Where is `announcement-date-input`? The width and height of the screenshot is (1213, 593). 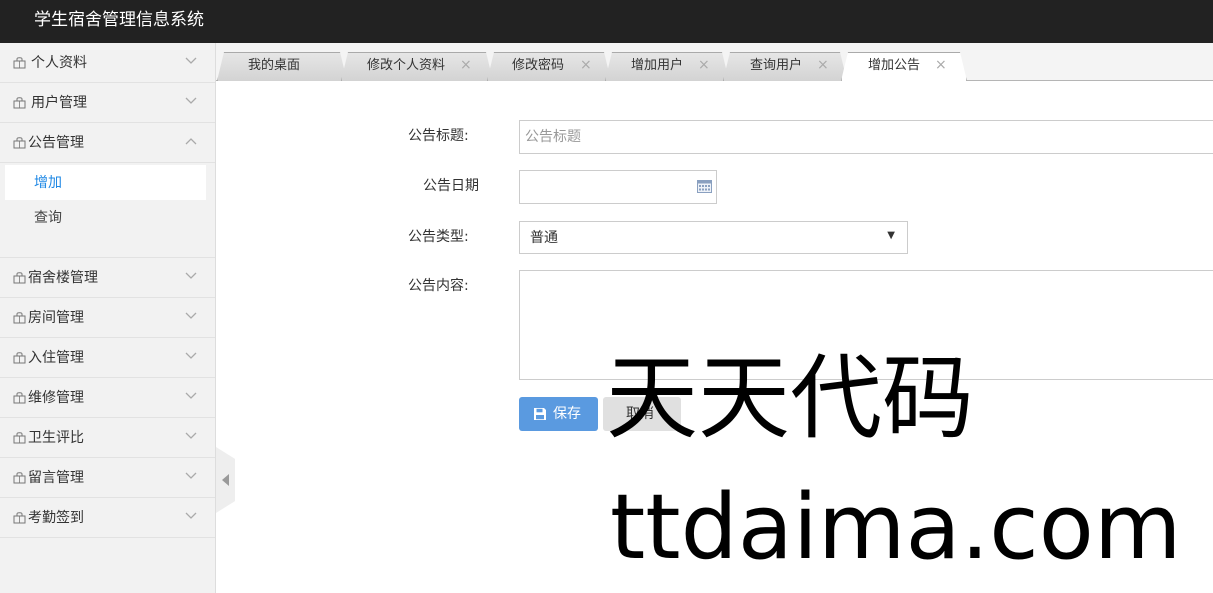
announcement-date-input is located at coordinates (618, 187).